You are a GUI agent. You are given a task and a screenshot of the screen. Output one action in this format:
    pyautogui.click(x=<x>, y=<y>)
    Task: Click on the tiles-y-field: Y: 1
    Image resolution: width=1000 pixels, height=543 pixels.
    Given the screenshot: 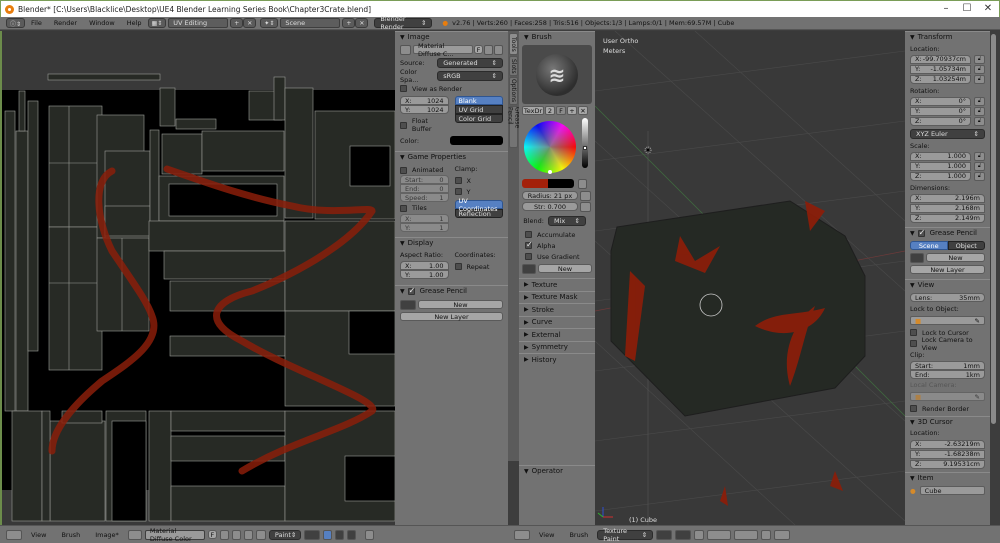 What is the action you would take?
    pyautogui.click(x=424, y=227)
    